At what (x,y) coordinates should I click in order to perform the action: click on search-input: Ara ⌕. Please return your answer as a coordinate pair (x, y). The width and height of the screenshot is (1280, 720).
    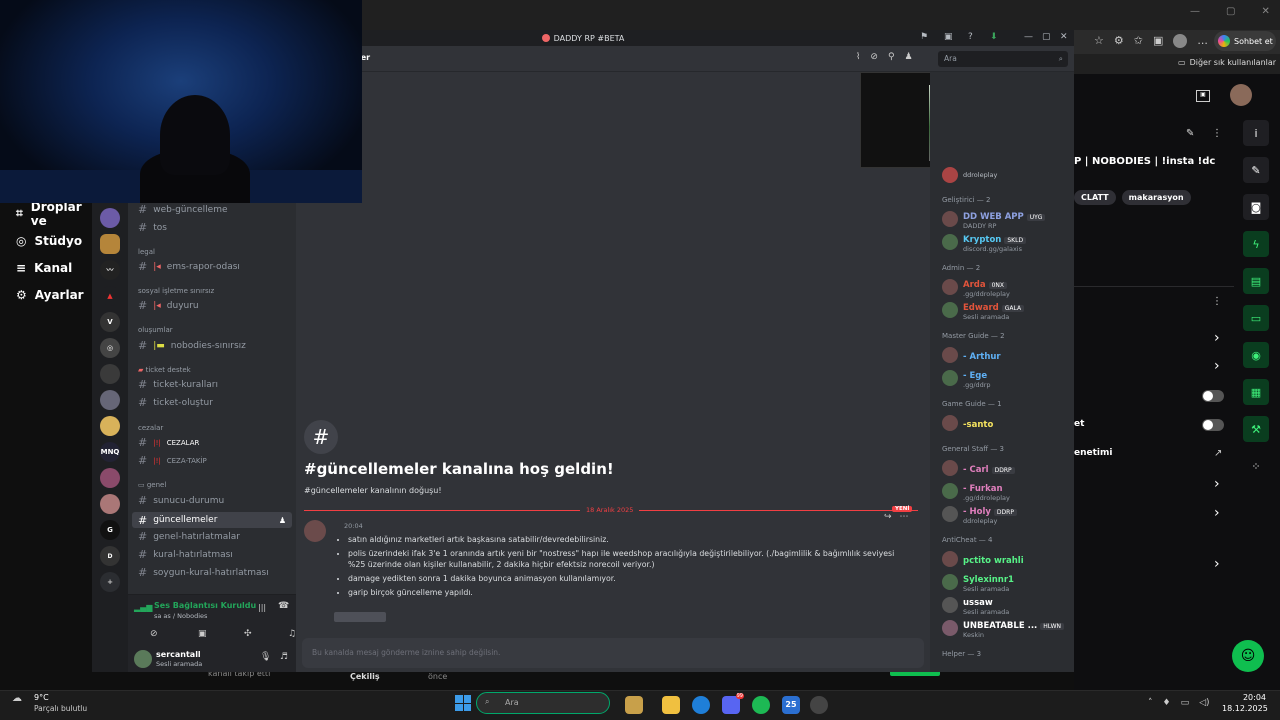
    Looking at the image, I should click on (1003, 59).